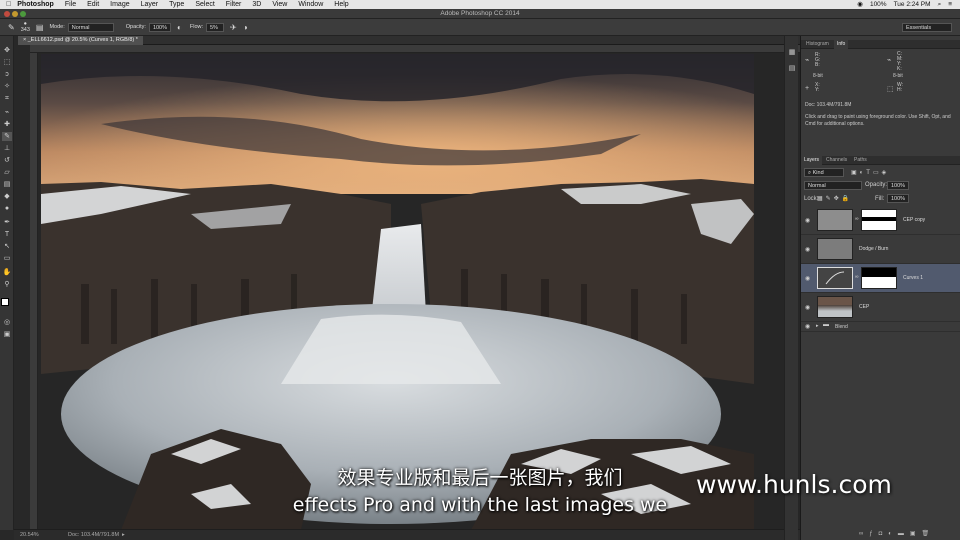 This screenshot has width=960, height=540. Describe the element at coordinates (914, 220) in the screenshot. I see `layer-name: CEP copy` at that location.